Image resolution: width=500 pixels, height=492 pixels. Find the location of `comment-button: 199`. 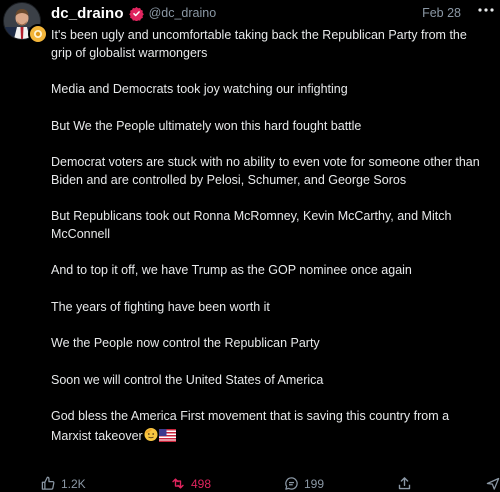

comment-button: 199 is located at coordinates (304, 483).